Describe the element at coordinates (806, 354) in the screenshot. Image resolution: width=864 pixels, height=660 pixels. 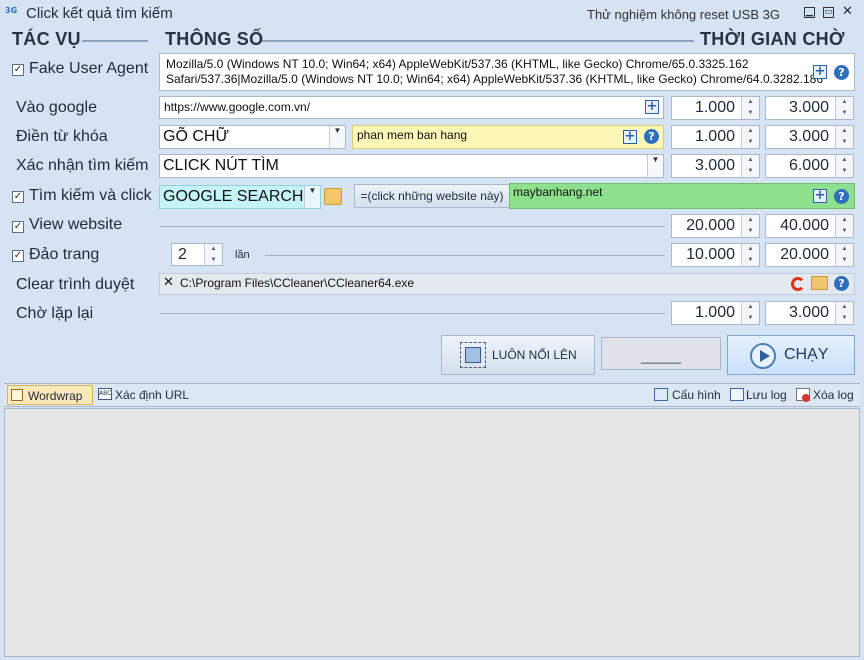
I see `run-label: CHẠY` at that location.